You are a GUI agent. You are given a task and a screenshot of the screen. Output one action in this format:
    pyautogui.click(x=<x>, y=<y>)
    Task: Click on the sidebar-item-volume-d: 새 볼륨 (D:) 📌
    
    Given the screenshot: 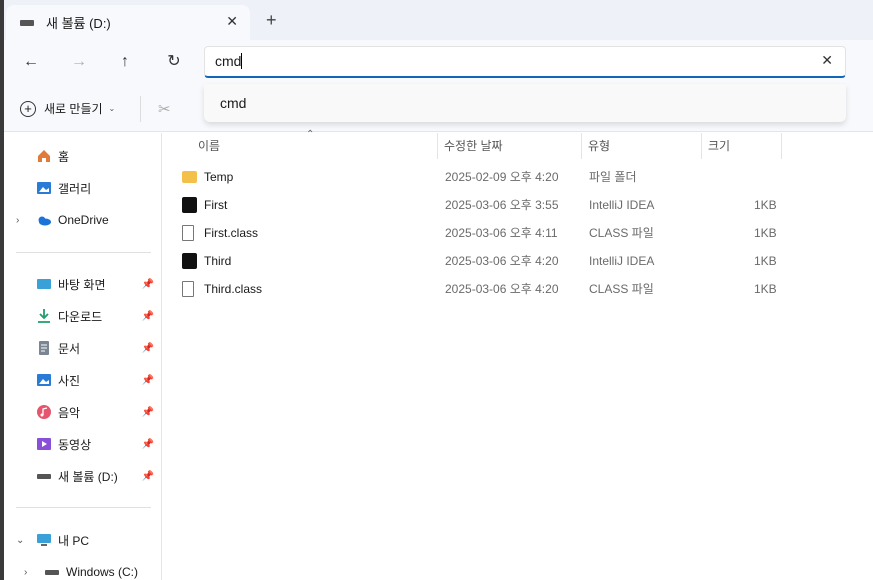 What is the action you would take?
    pyautogui.click(x=79, y=476)
    